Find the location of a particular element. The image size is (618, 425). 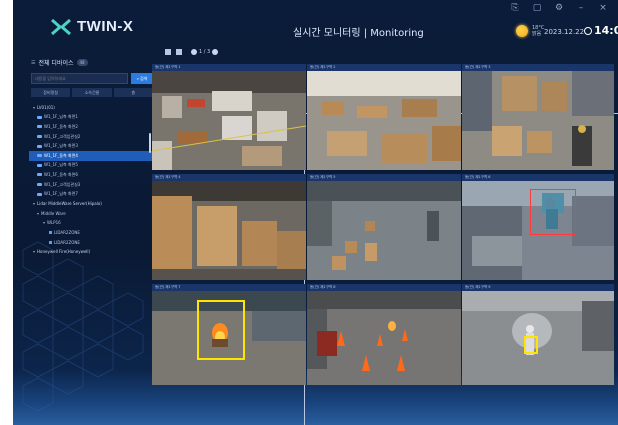

window-controls: ⎘ ▢ ⚙ – × is located at coordinates (559, 8).